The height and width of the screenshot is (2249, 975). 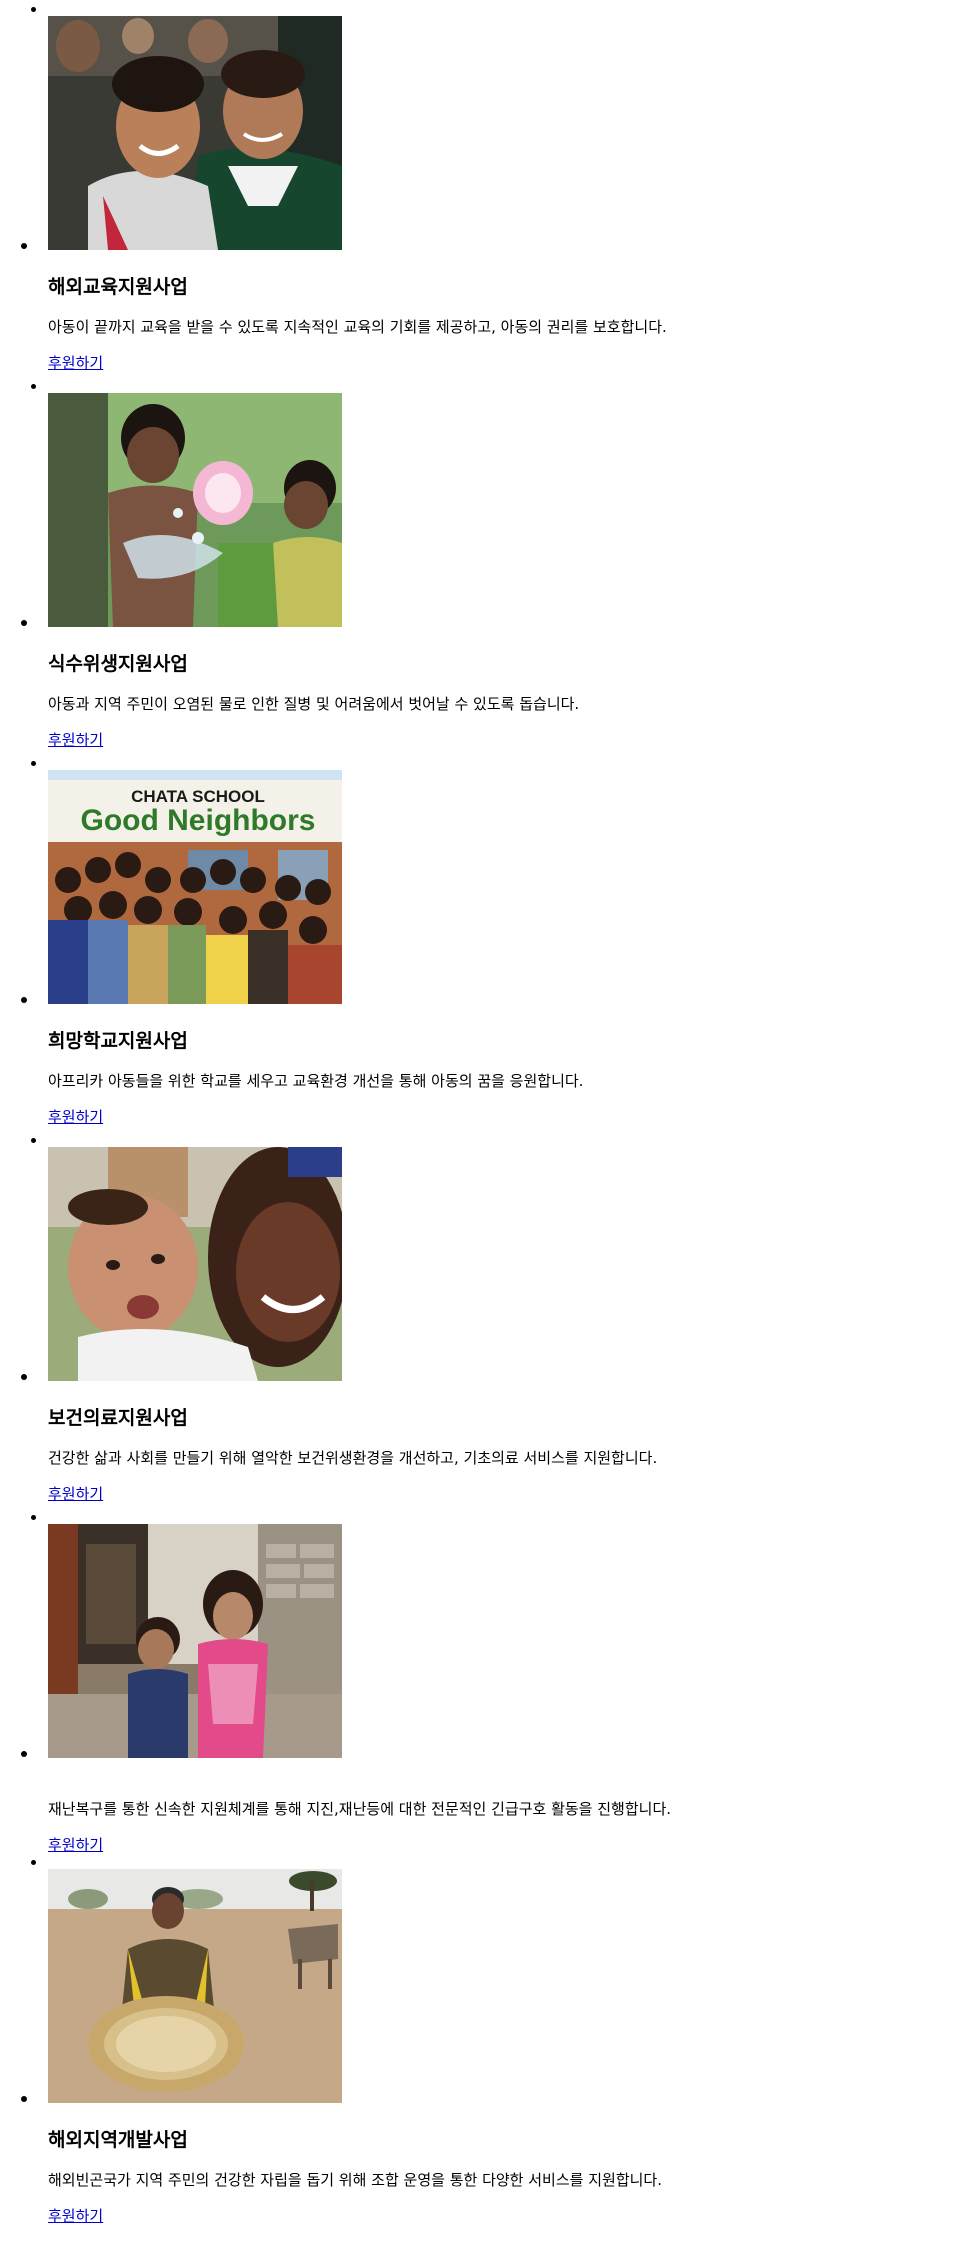 What do you see at coordinates (198, 820) in the screenshot?
I see `sign-line-2: Good Neighbors` at bounding box center [198, 820].